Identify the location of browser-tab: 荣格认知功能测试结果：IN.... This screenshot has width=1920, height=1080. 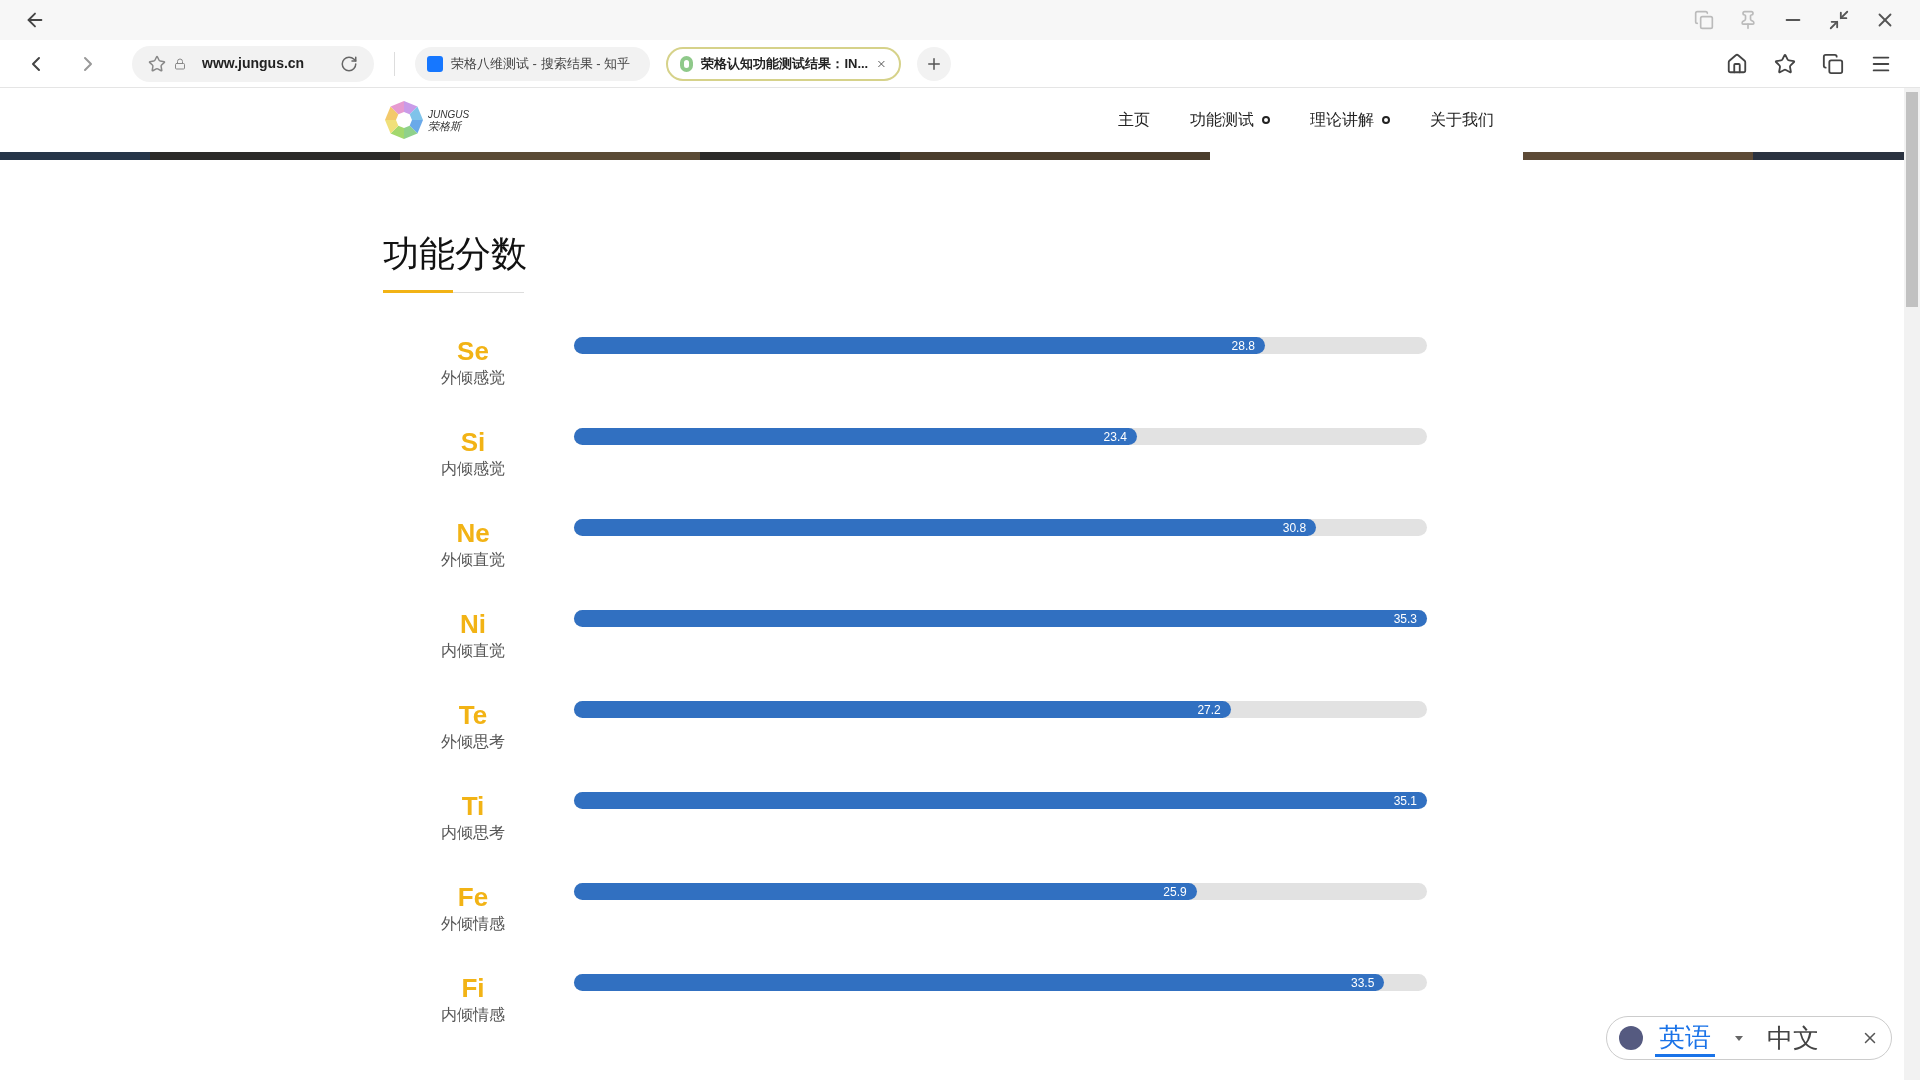
(783, 63).